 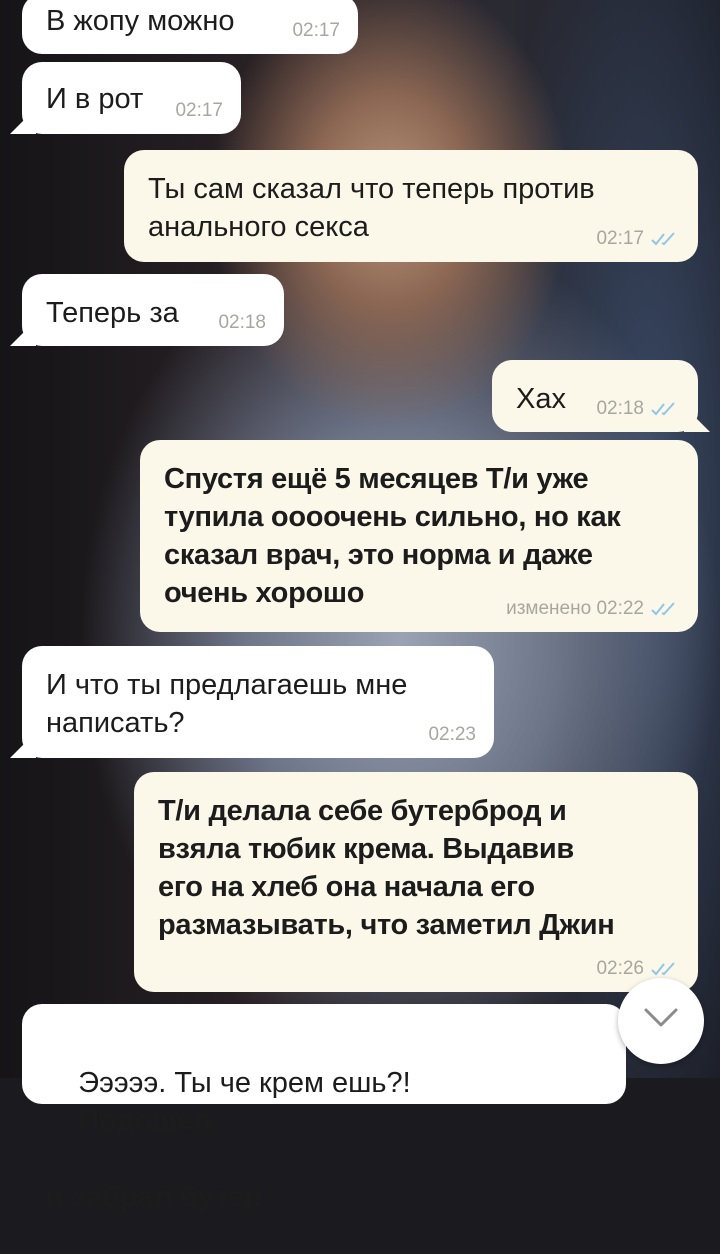 I want to click on message-edited-label: изменено, so click(x=549, y=608).